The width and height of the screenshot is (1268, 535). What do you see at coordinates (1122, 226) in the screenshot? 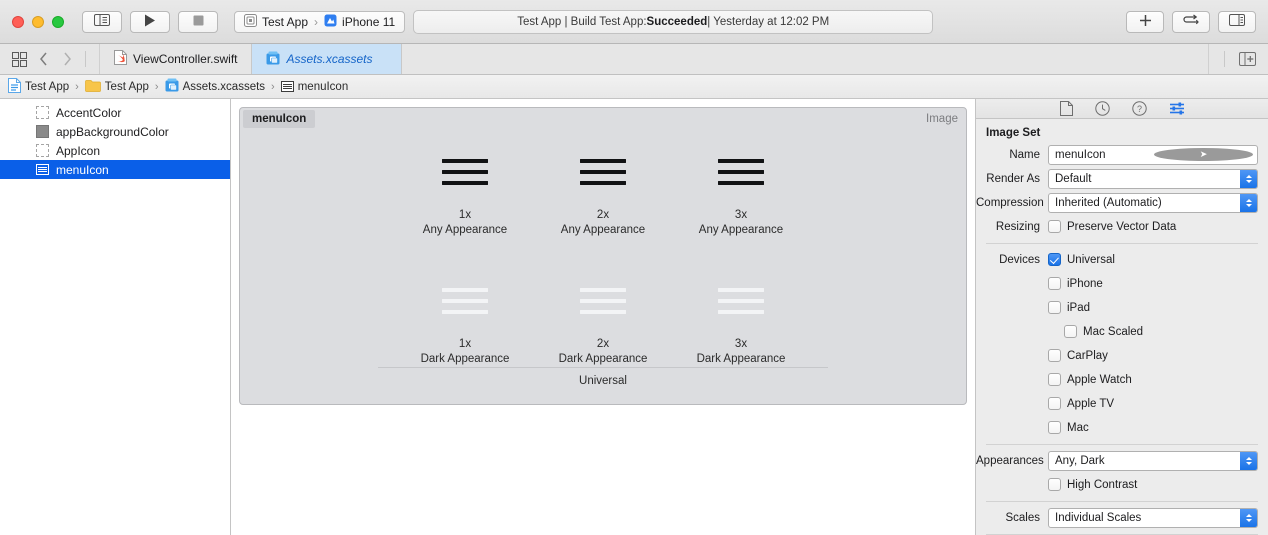
I see `checkbox-label: Preserve Vector Data` at bounding box center [1122, 226].